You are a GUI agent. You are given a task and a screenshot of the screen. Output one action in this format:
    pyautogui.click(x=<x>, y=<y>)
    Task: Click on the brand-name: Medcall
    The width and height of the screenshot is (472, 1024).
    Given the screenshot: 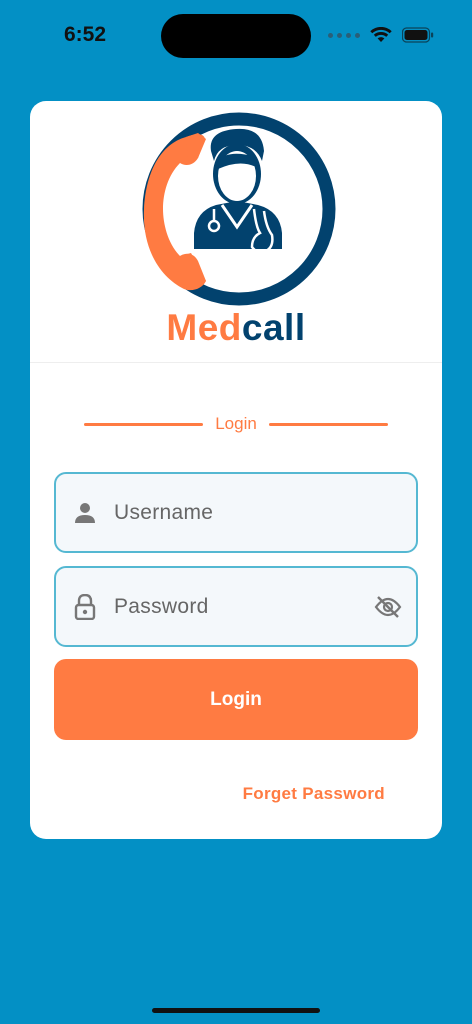 What is the action you would take?
    pyautogui.click(x=236, y=328)
    